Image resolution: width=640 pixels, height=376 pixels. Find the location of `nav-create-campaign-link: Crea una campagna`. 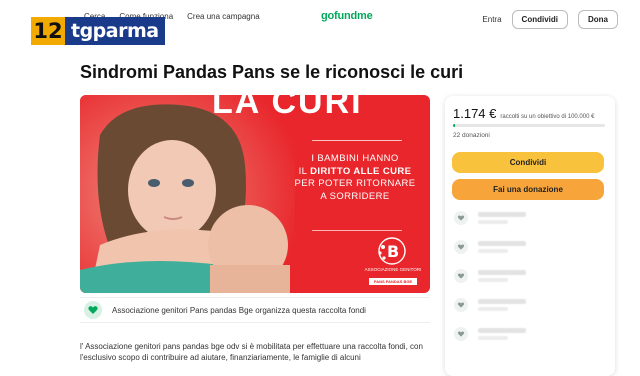

nav-create-campaign-link: Crea una campagna is located at coordinates (223, 16).